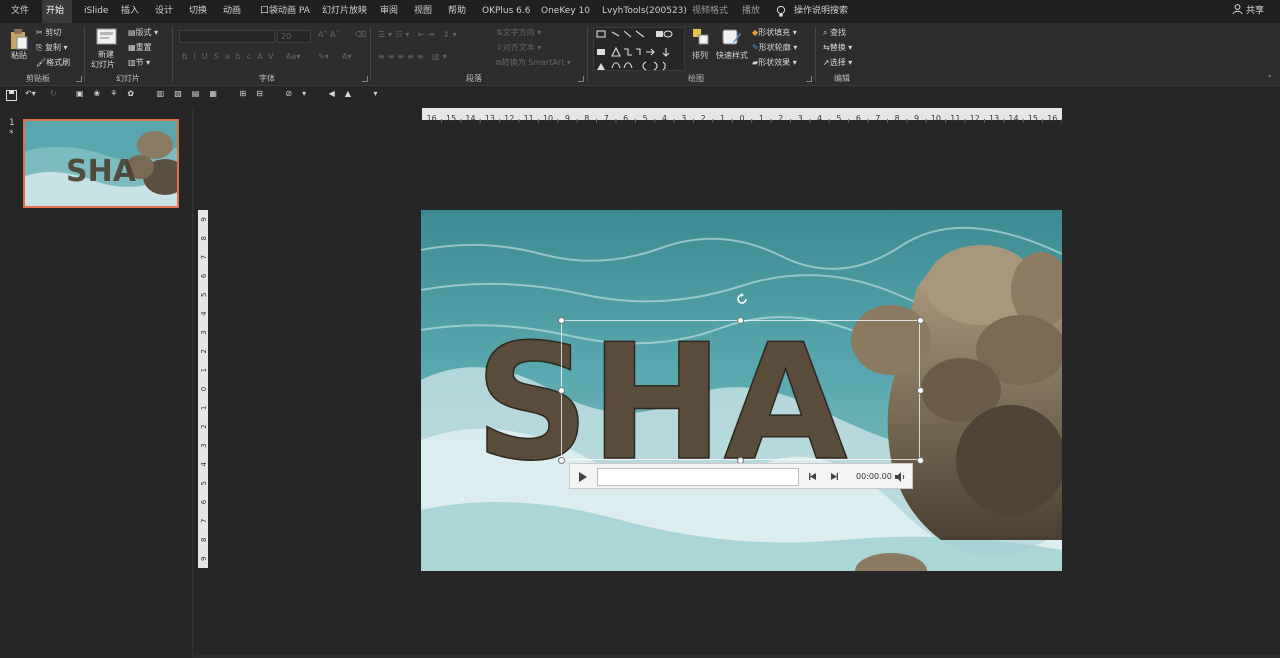 The image size is (1280, 658). I want to click on undo-icon: ↶▾, so click(30, 93).